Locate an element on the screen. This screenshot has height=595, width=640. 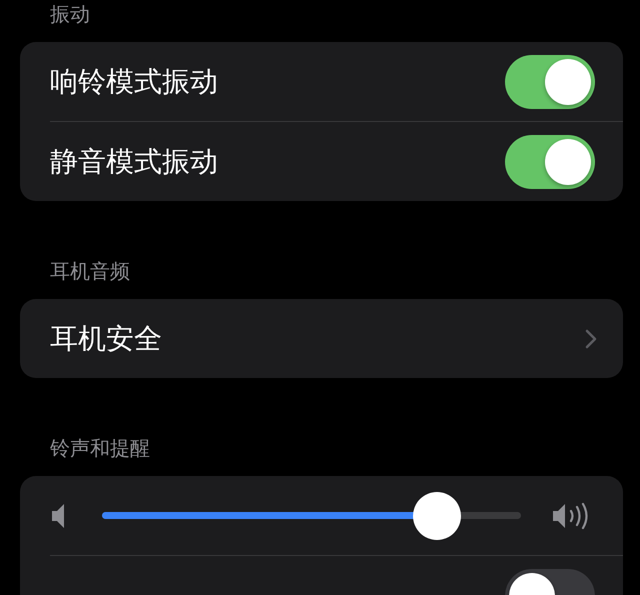
setting-label: 静音模式振动 is located at coordinates (134, 162).